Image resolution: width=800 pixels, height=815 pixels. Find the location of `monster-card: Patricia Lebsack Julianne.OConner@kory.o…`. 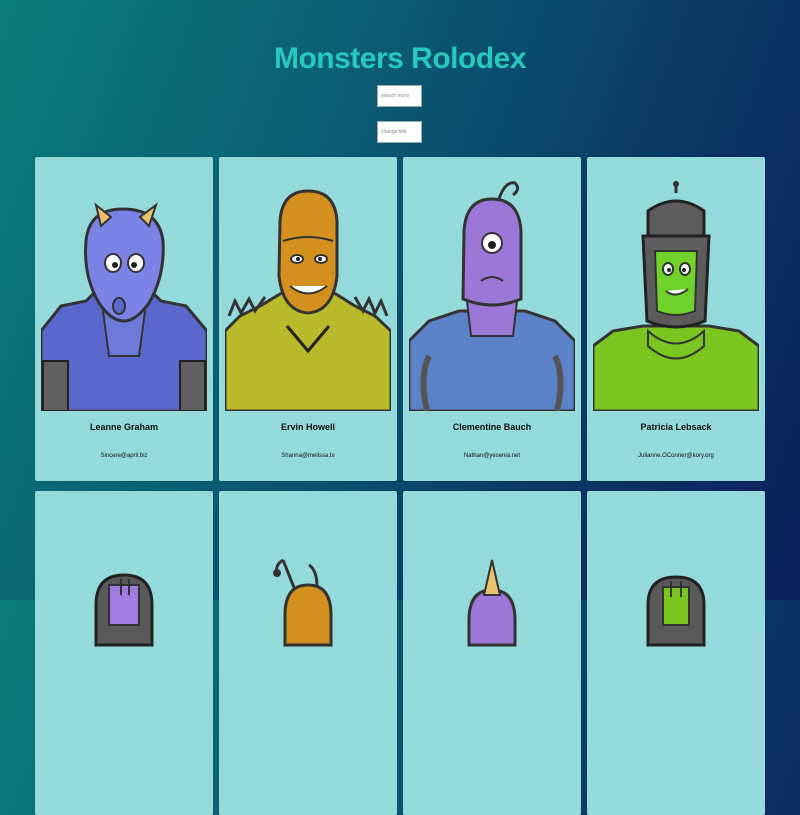

monster-card: Patricia Lebsack Julianne.OConner@kory.o… is located at coordinates (676, 319).